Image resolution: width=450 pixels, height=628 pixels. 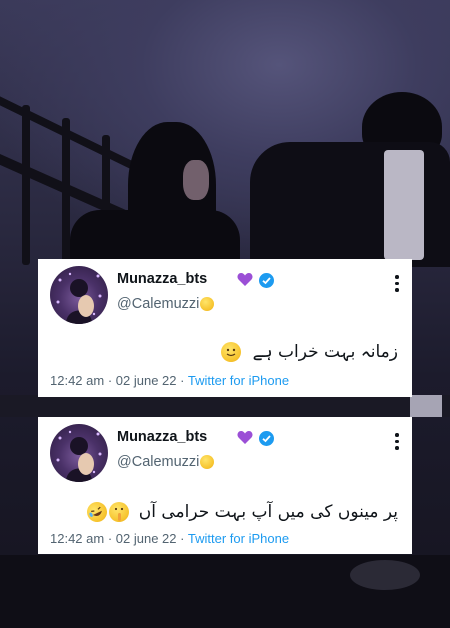 What do you see at coordinates (426, 406) in the screenshot?
I see `person-right-shirt-lower` at bounding box center [426, 406].